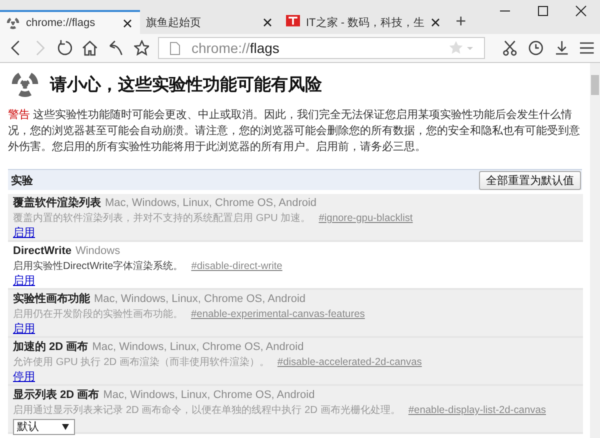 The image size is (600, 438). Describe the element at coordinates (142, 48) in the screenshot. I see `star-icon` at that location.